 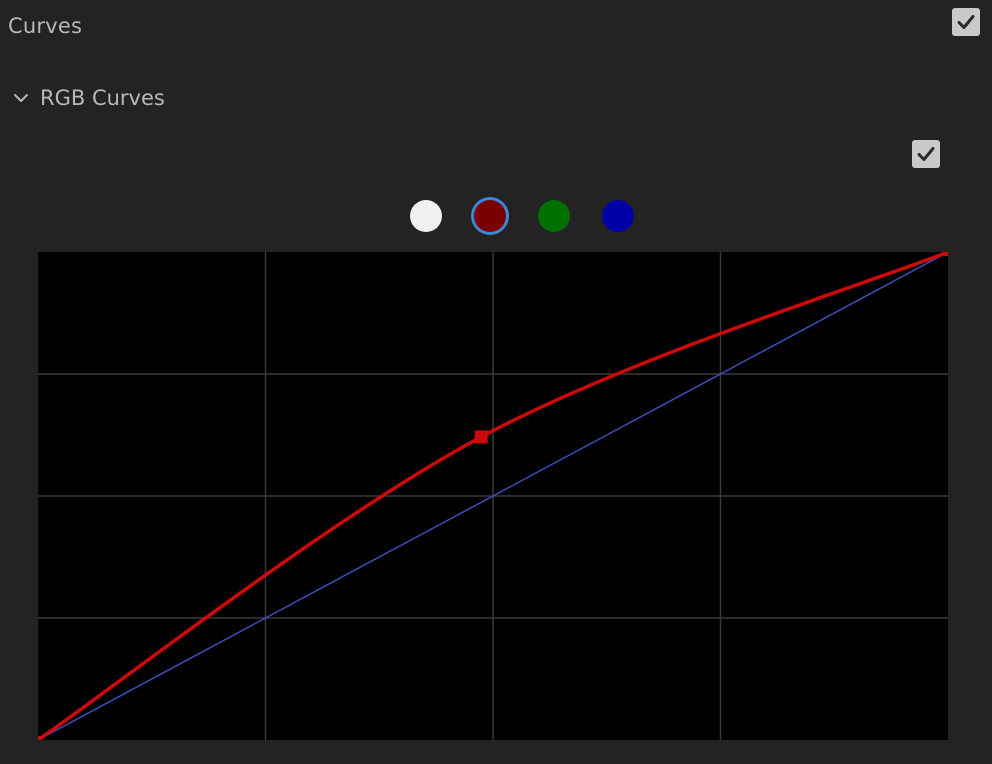 What do you see at coordinates (490, 216) in the screenshot?
I see `channel-swatch-red` at bounding box center [490, 216].